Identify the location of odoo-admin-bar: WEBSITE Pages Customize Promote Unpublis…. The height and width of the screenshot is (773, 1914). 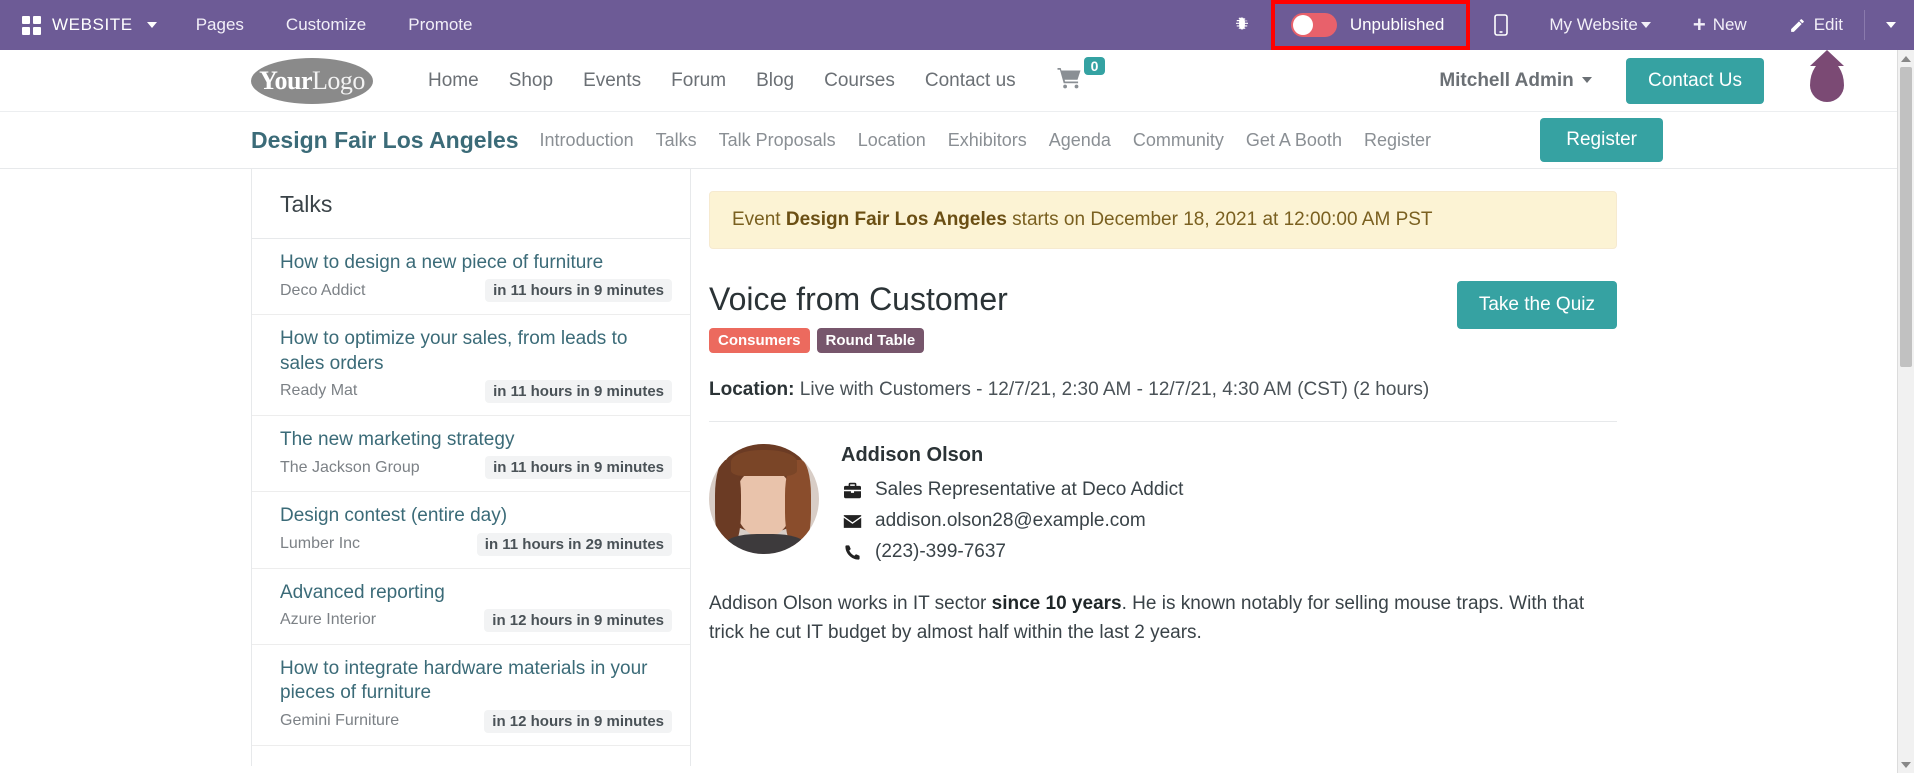
(957, 25).